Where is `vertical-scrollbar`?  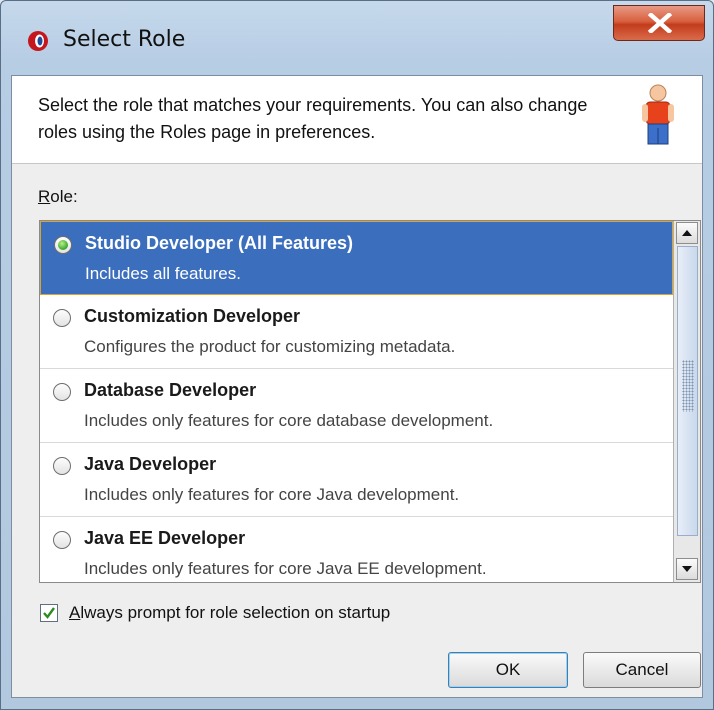 vertical-scrollbar is located at coordinates (686, 401).